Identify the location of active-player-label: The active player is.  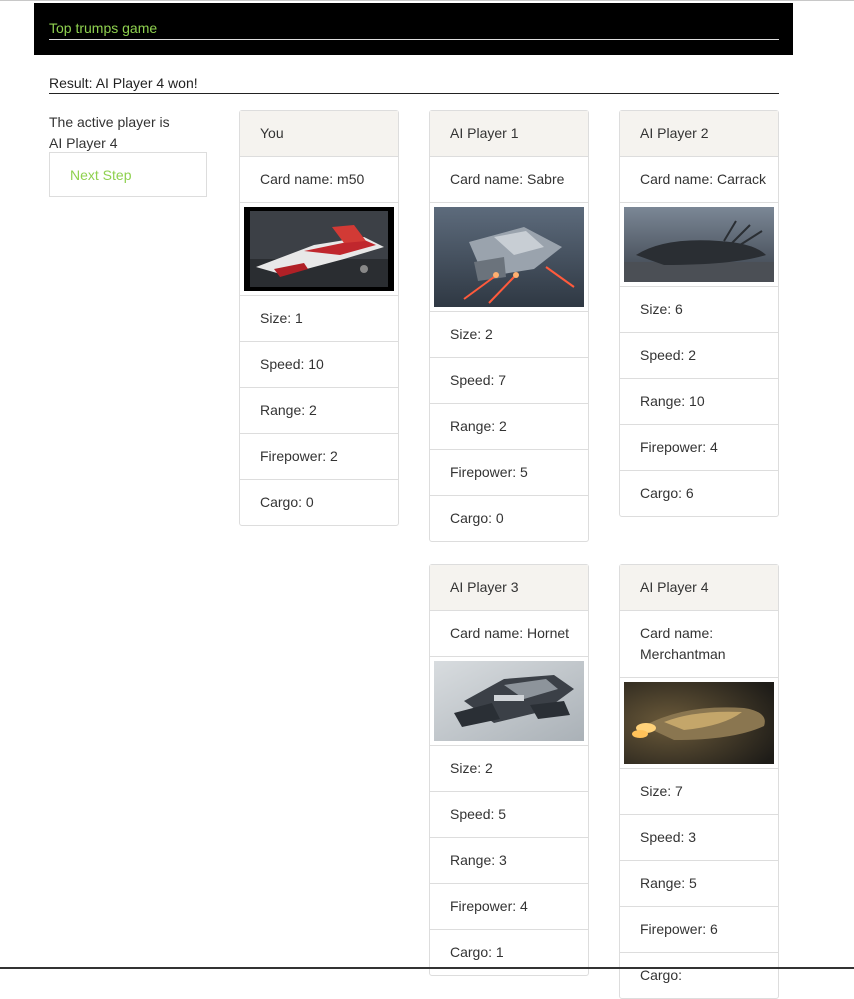
(109, 122).